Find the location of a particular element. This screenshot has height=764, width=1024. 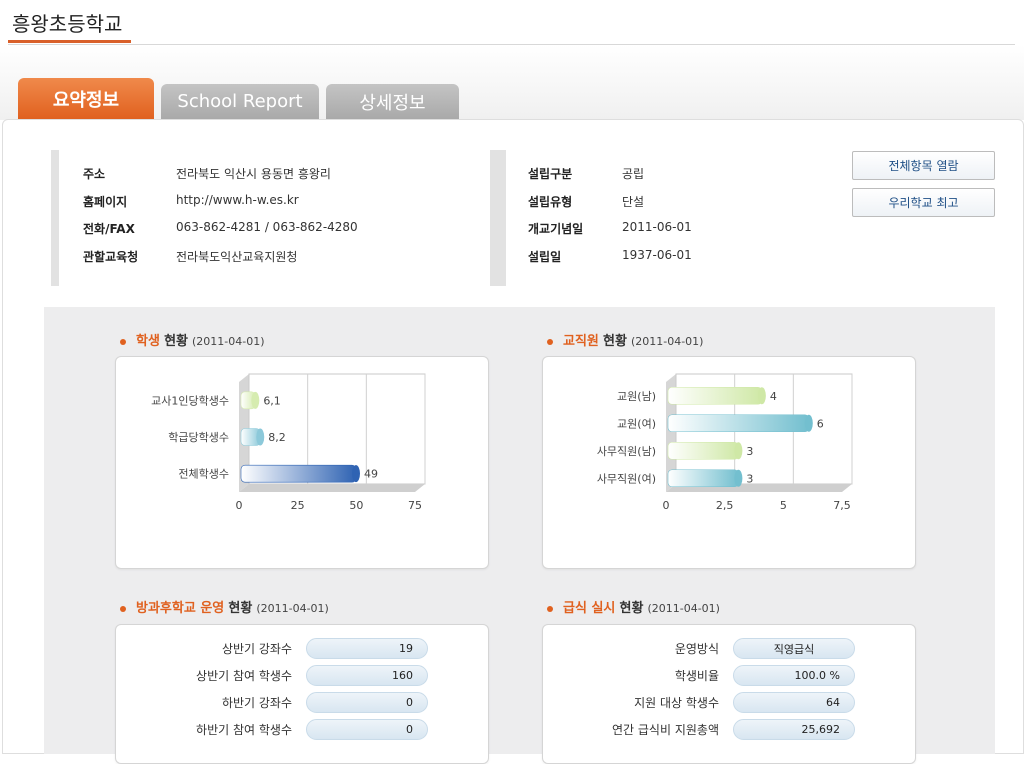

afterschool-label: 하반기 참여 학생수 is located at coordinates (244, 730).